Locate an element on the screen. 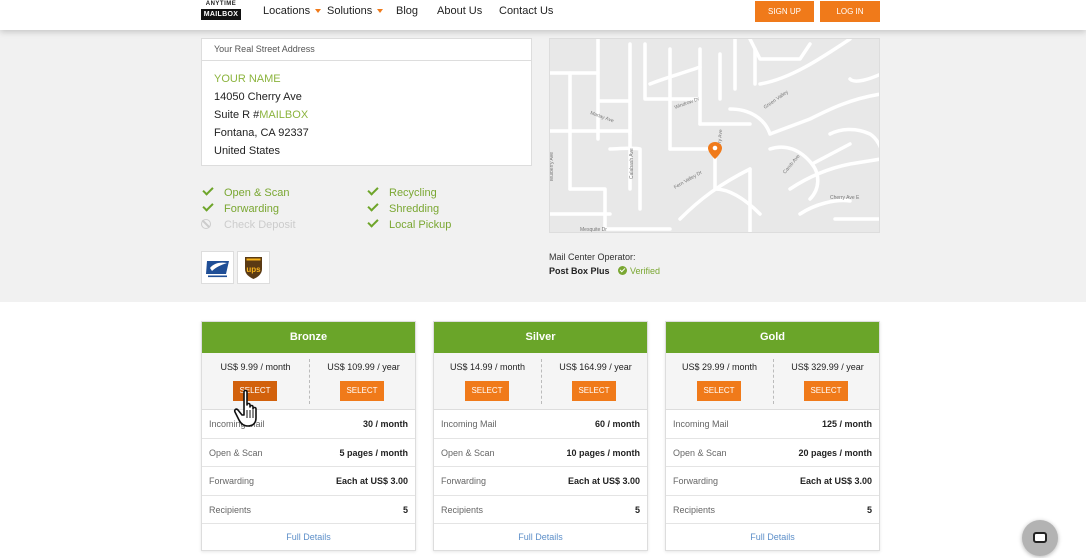 This screenshot has width=1086, height=558. anytime-mailbox-logo: ANYTIME MAILBOX is located at coordinates (221, 10).